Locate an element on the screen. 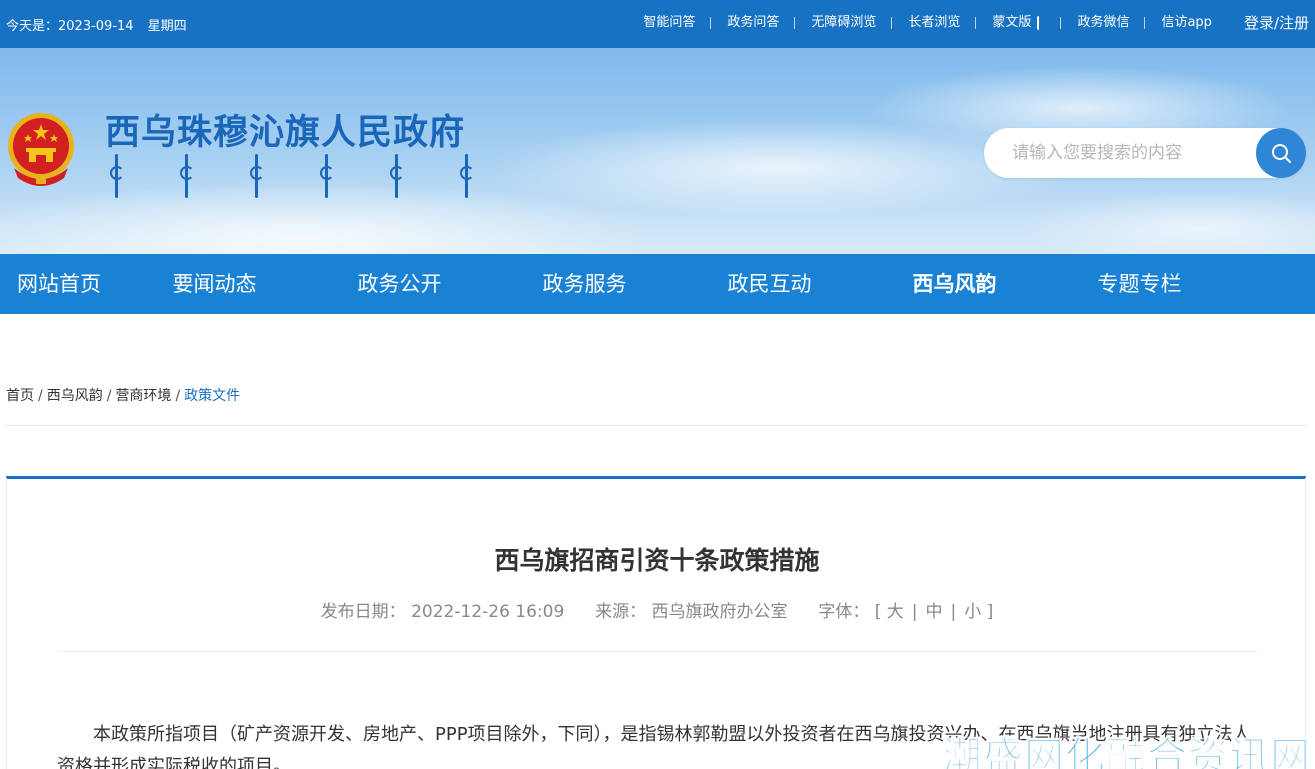 The image size is (1315, 769). font-size-controls: 字体： [ 大 | 中 | 小 ] is located at coordinates (906, 612).